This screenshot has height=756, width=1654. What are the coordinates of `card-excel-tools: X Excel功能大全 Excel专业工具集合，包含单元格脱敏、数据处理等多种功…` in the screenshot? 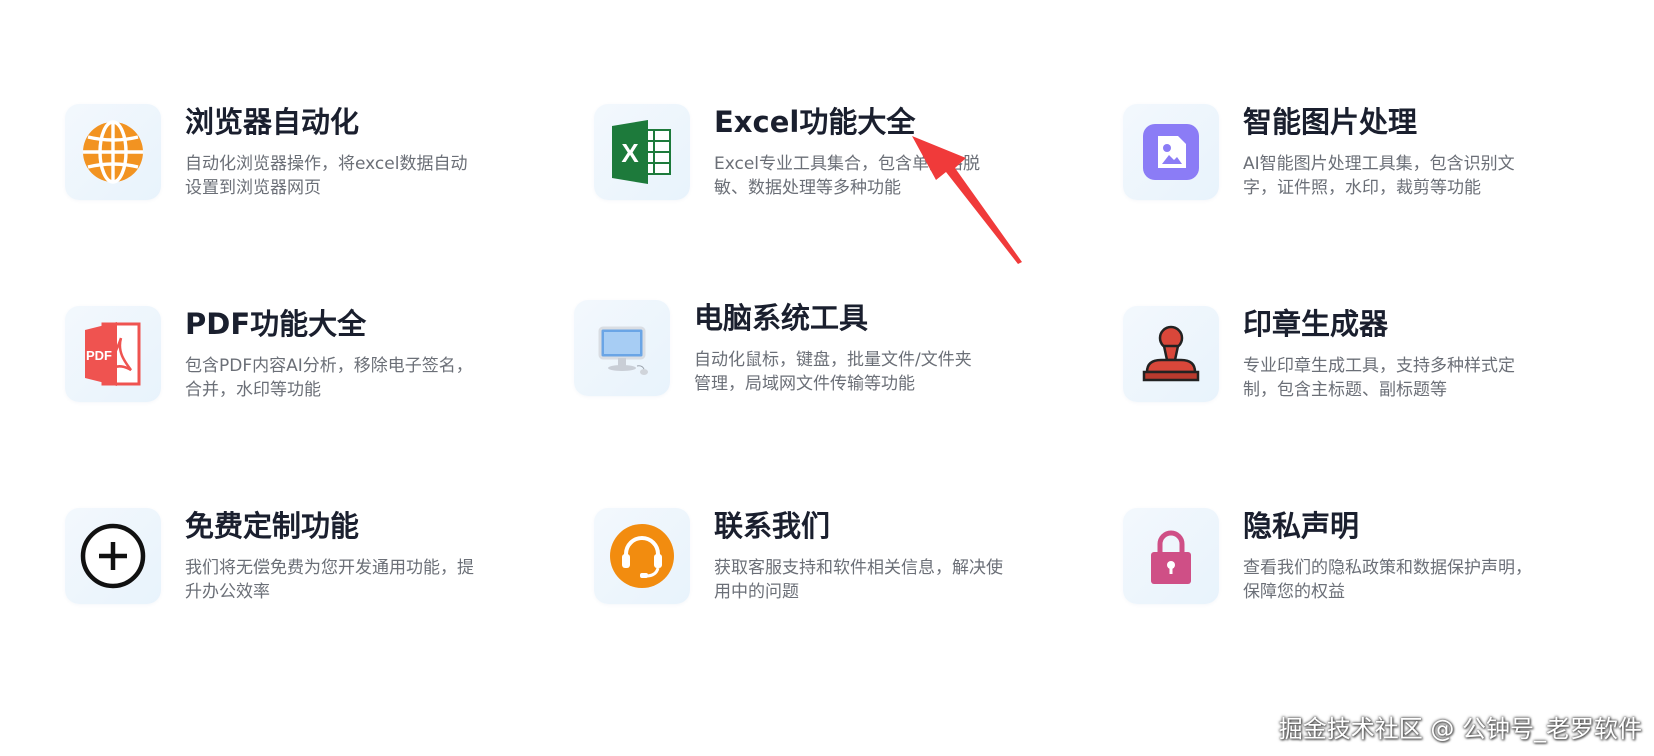 It's located at (804, 154).